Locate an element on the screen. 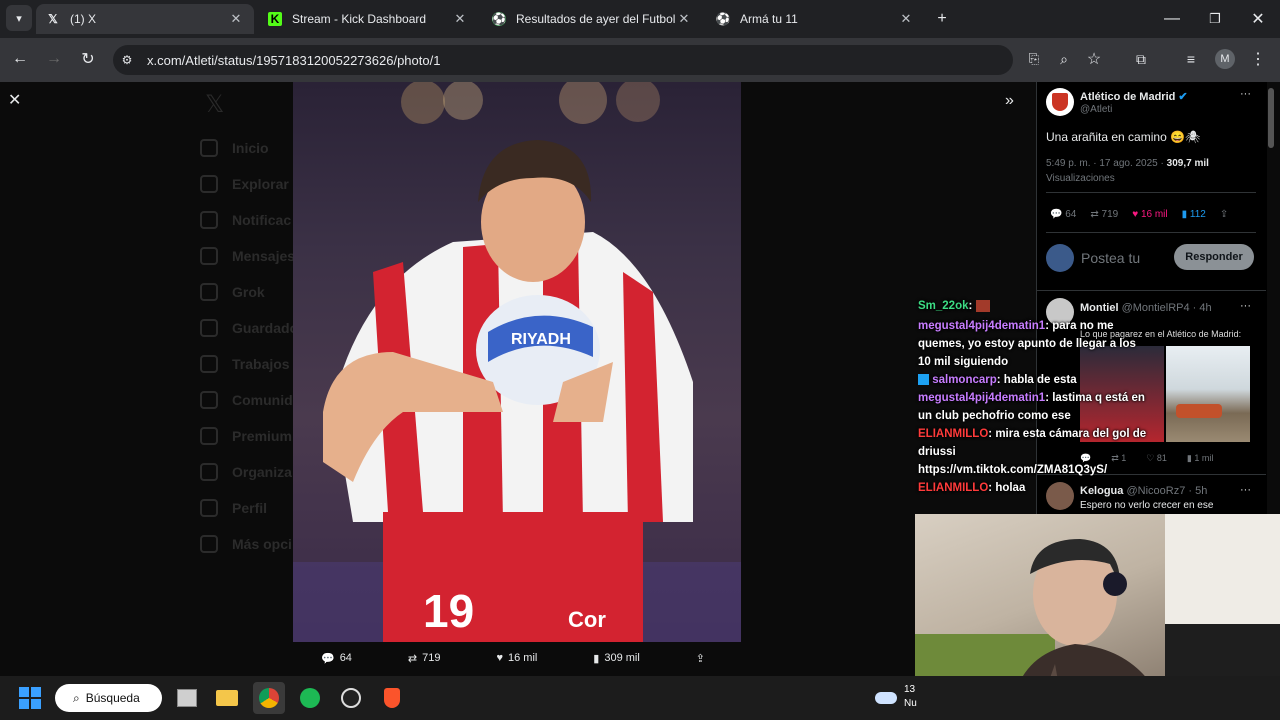  reply-text: Espero no verlo crecer en ese is located at coordinates (1147, 505).